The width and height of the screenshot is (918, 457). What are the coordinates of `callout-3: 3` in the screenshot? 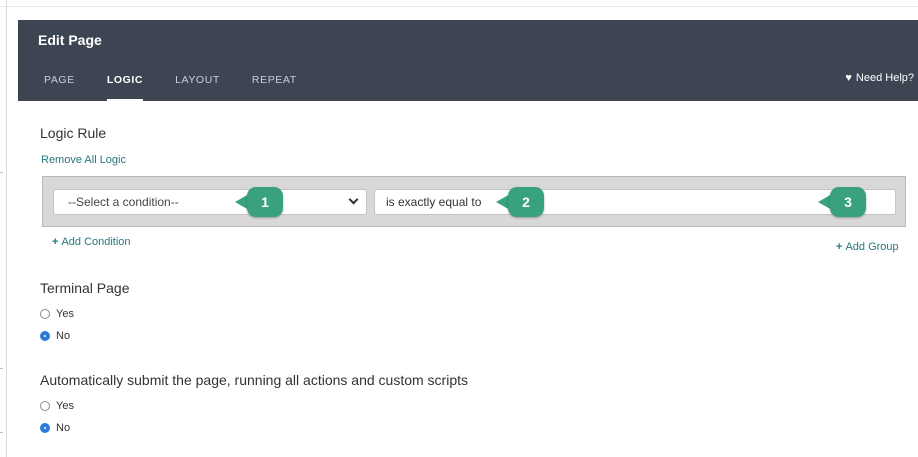 It's located at (842, 202).